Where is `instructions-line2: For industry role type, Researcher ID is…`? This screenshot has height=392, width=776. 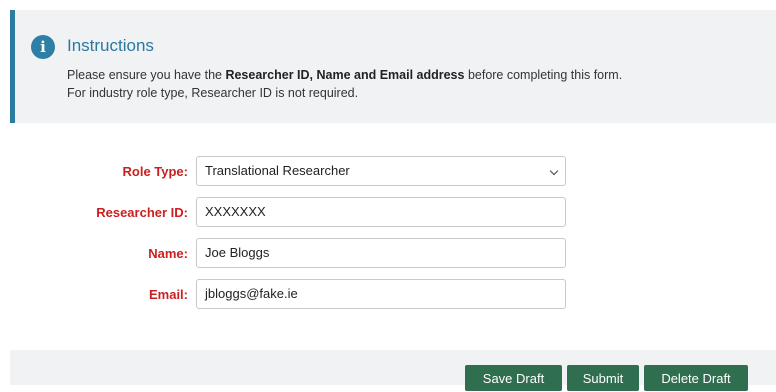 instructions-line2: For industry role type, Researcher ID is… is located at coordinates (213, 93).